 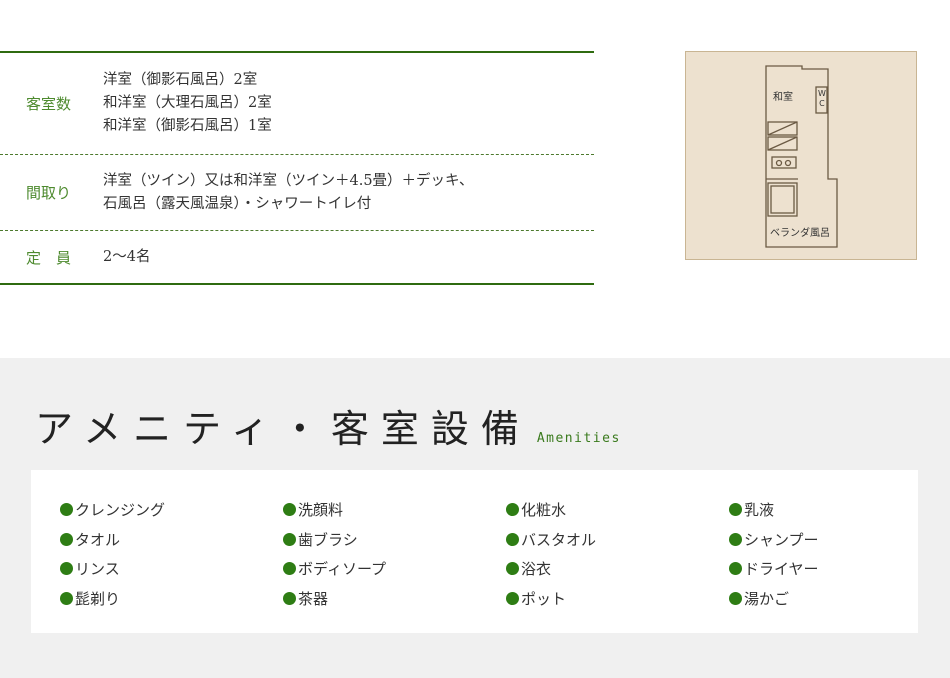 What do you see at coordinates (617, 540) in the screenshot?
I see `amenity-item: バスタオル` at bounding box center [617, 540].